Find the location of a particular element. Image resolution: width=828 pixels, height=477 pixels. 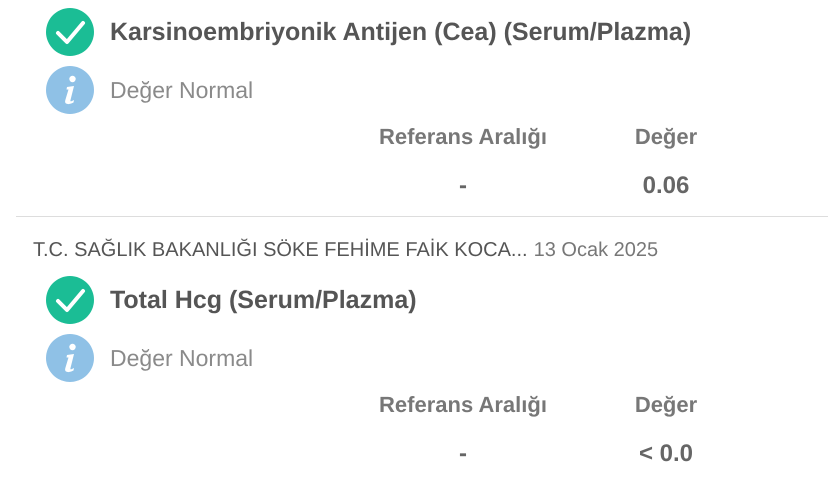

result-value: < 0.0 is located at coordinates (666, 454).